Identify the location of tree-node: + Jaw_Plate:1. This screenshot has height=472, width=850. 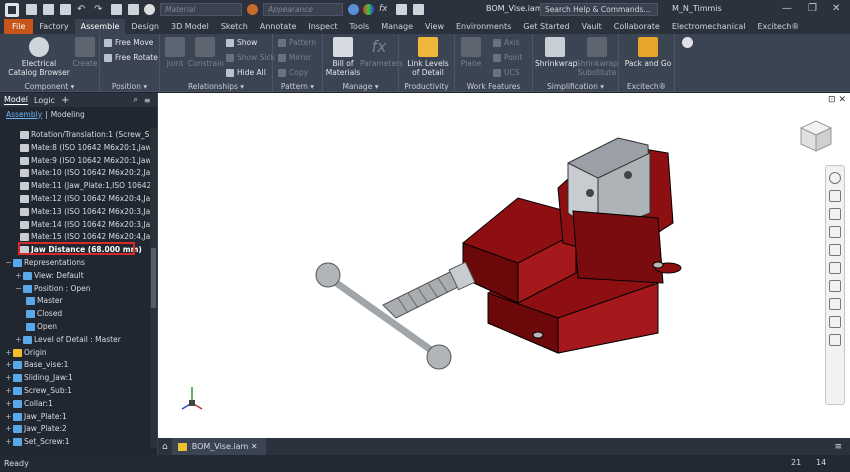
(35, 417).